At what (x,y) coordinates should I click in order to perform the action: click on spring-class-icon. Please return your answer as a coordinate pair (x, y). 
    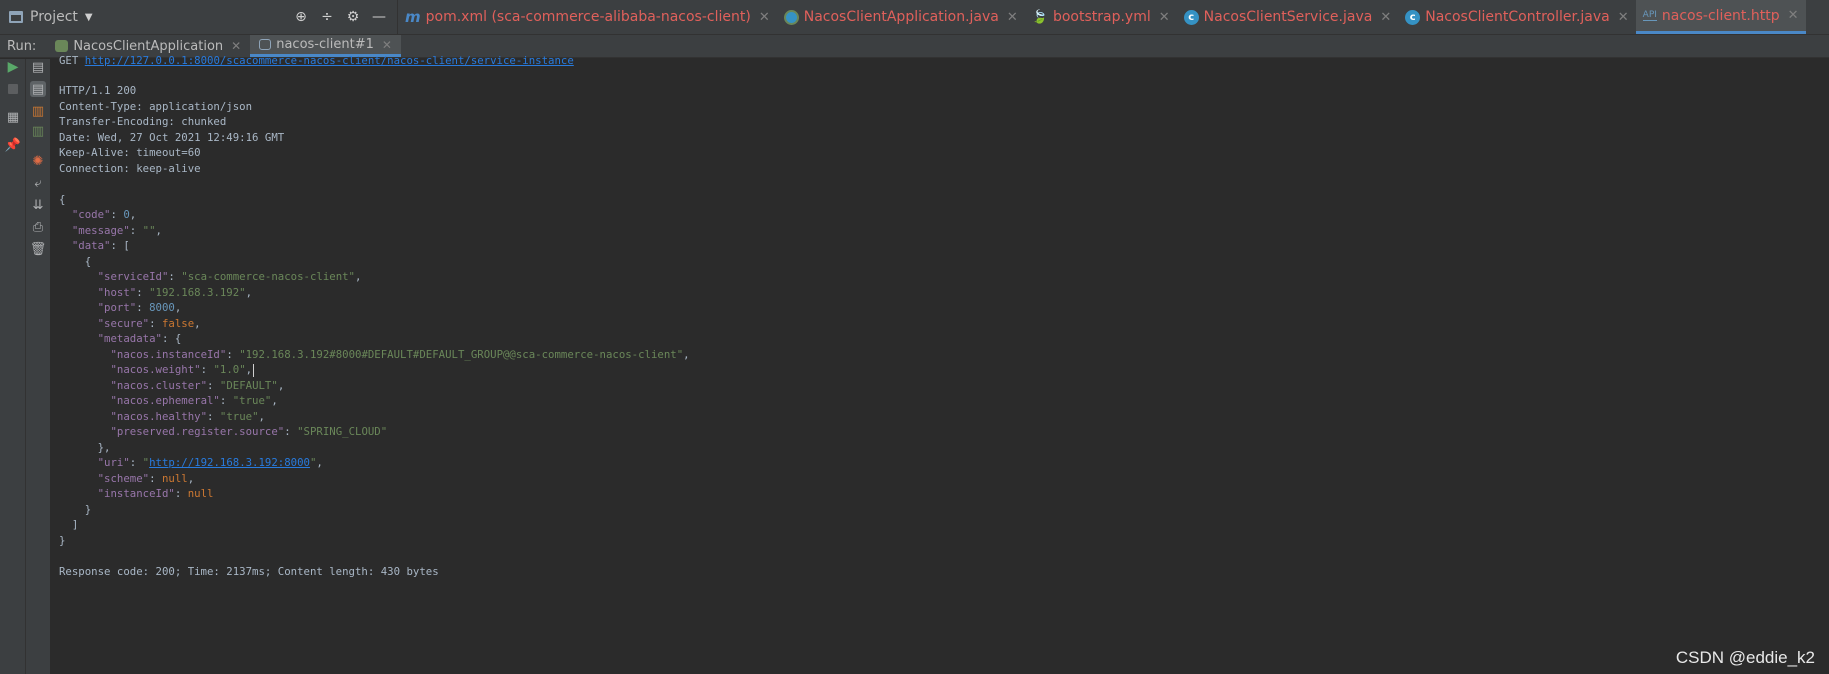
    Looking at the image, I should click on (791, 17).